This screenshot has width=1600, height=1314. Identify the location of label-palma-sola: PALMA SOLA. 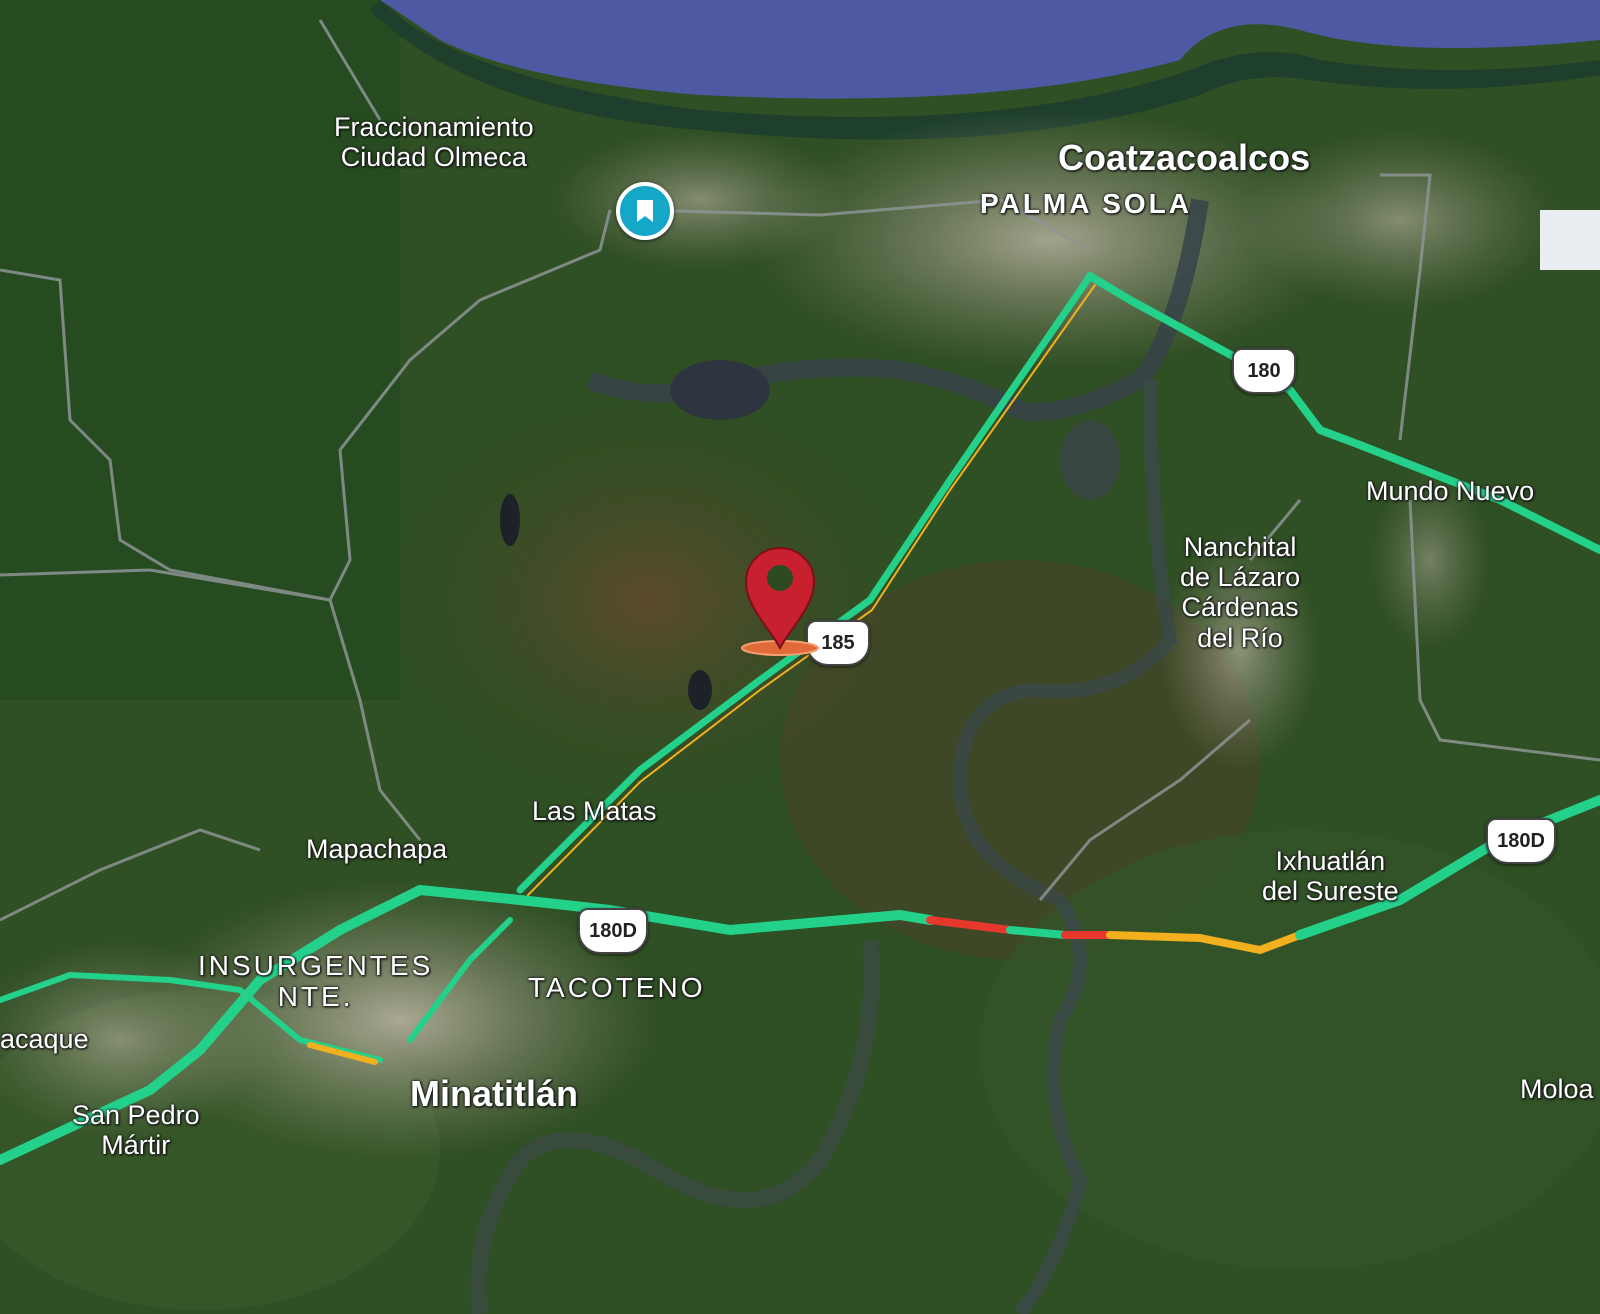
(1086, 203).